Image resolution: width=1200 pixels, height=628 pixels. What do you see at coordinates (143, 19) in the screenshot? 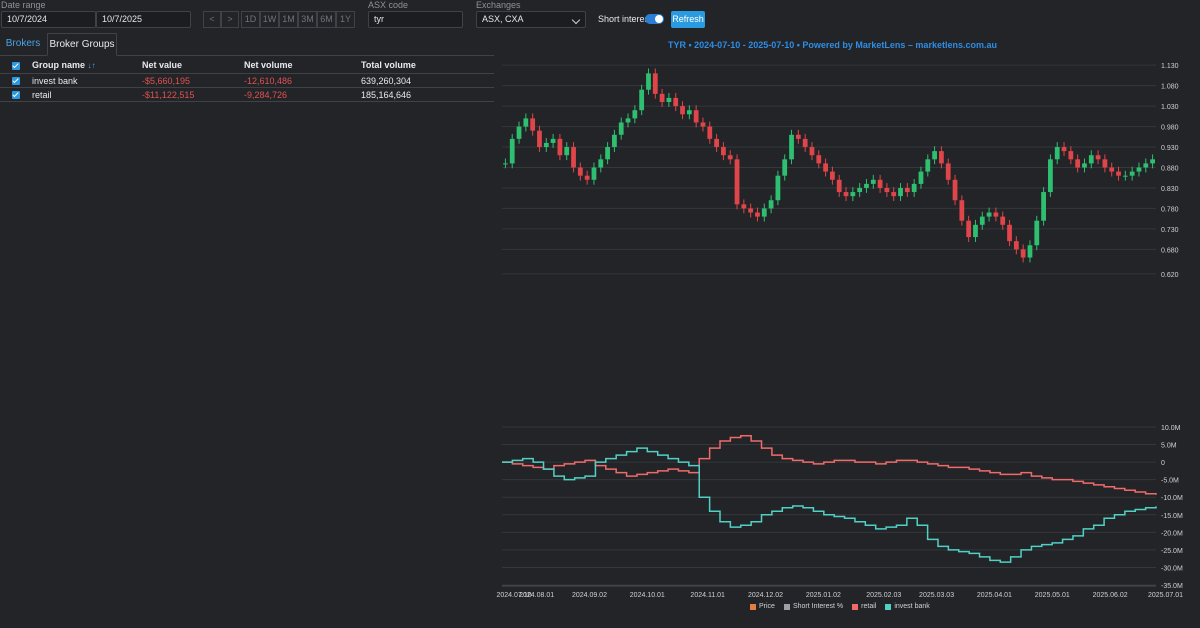
I see `date-to-input: 10/7/2025` at bounding box center [143, 19].